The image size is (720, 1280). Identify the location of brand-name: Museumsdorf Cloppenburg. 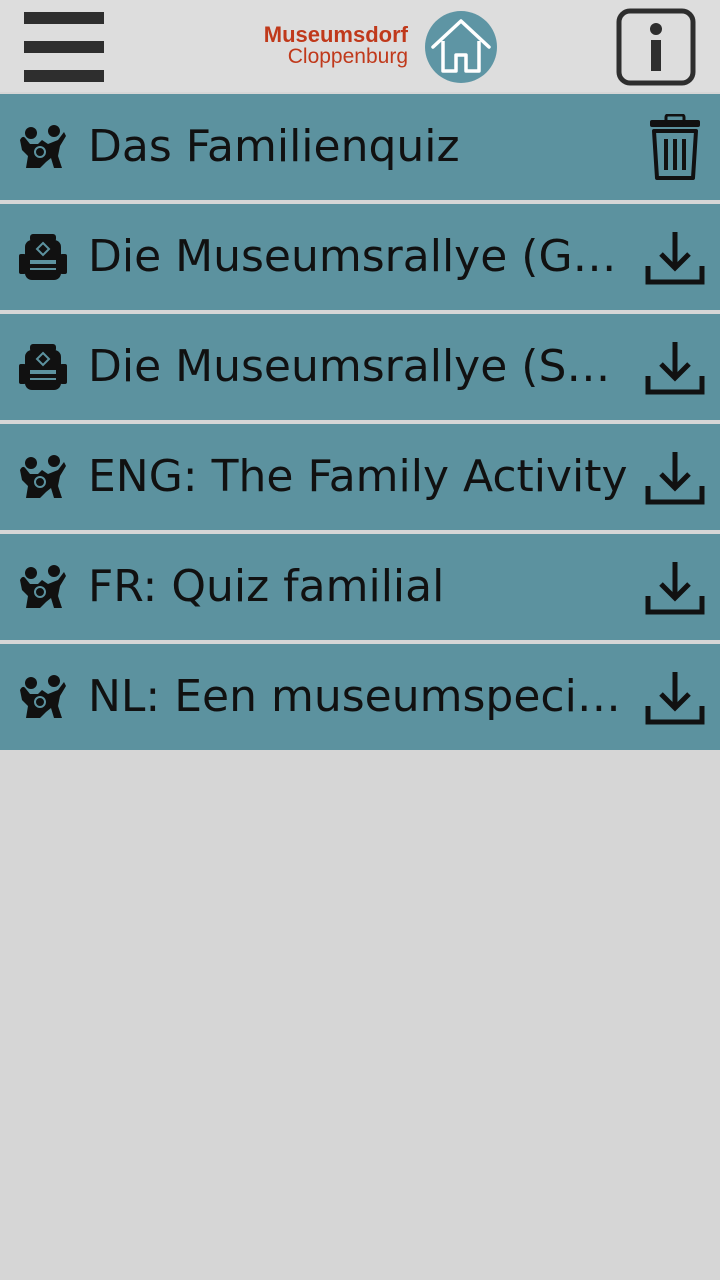
(324, 46).